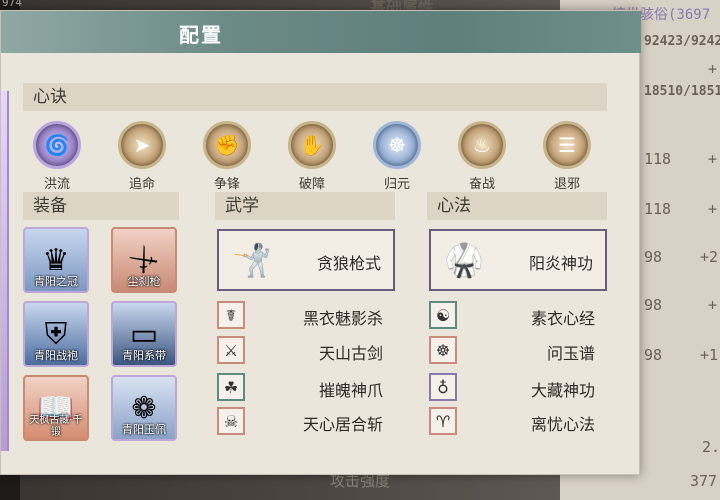 The width and height of the screenshot is (720, 500). Describe the element at coordinates (56, 184) in the screenshot. I see `skill-label: 洪流` at that location.